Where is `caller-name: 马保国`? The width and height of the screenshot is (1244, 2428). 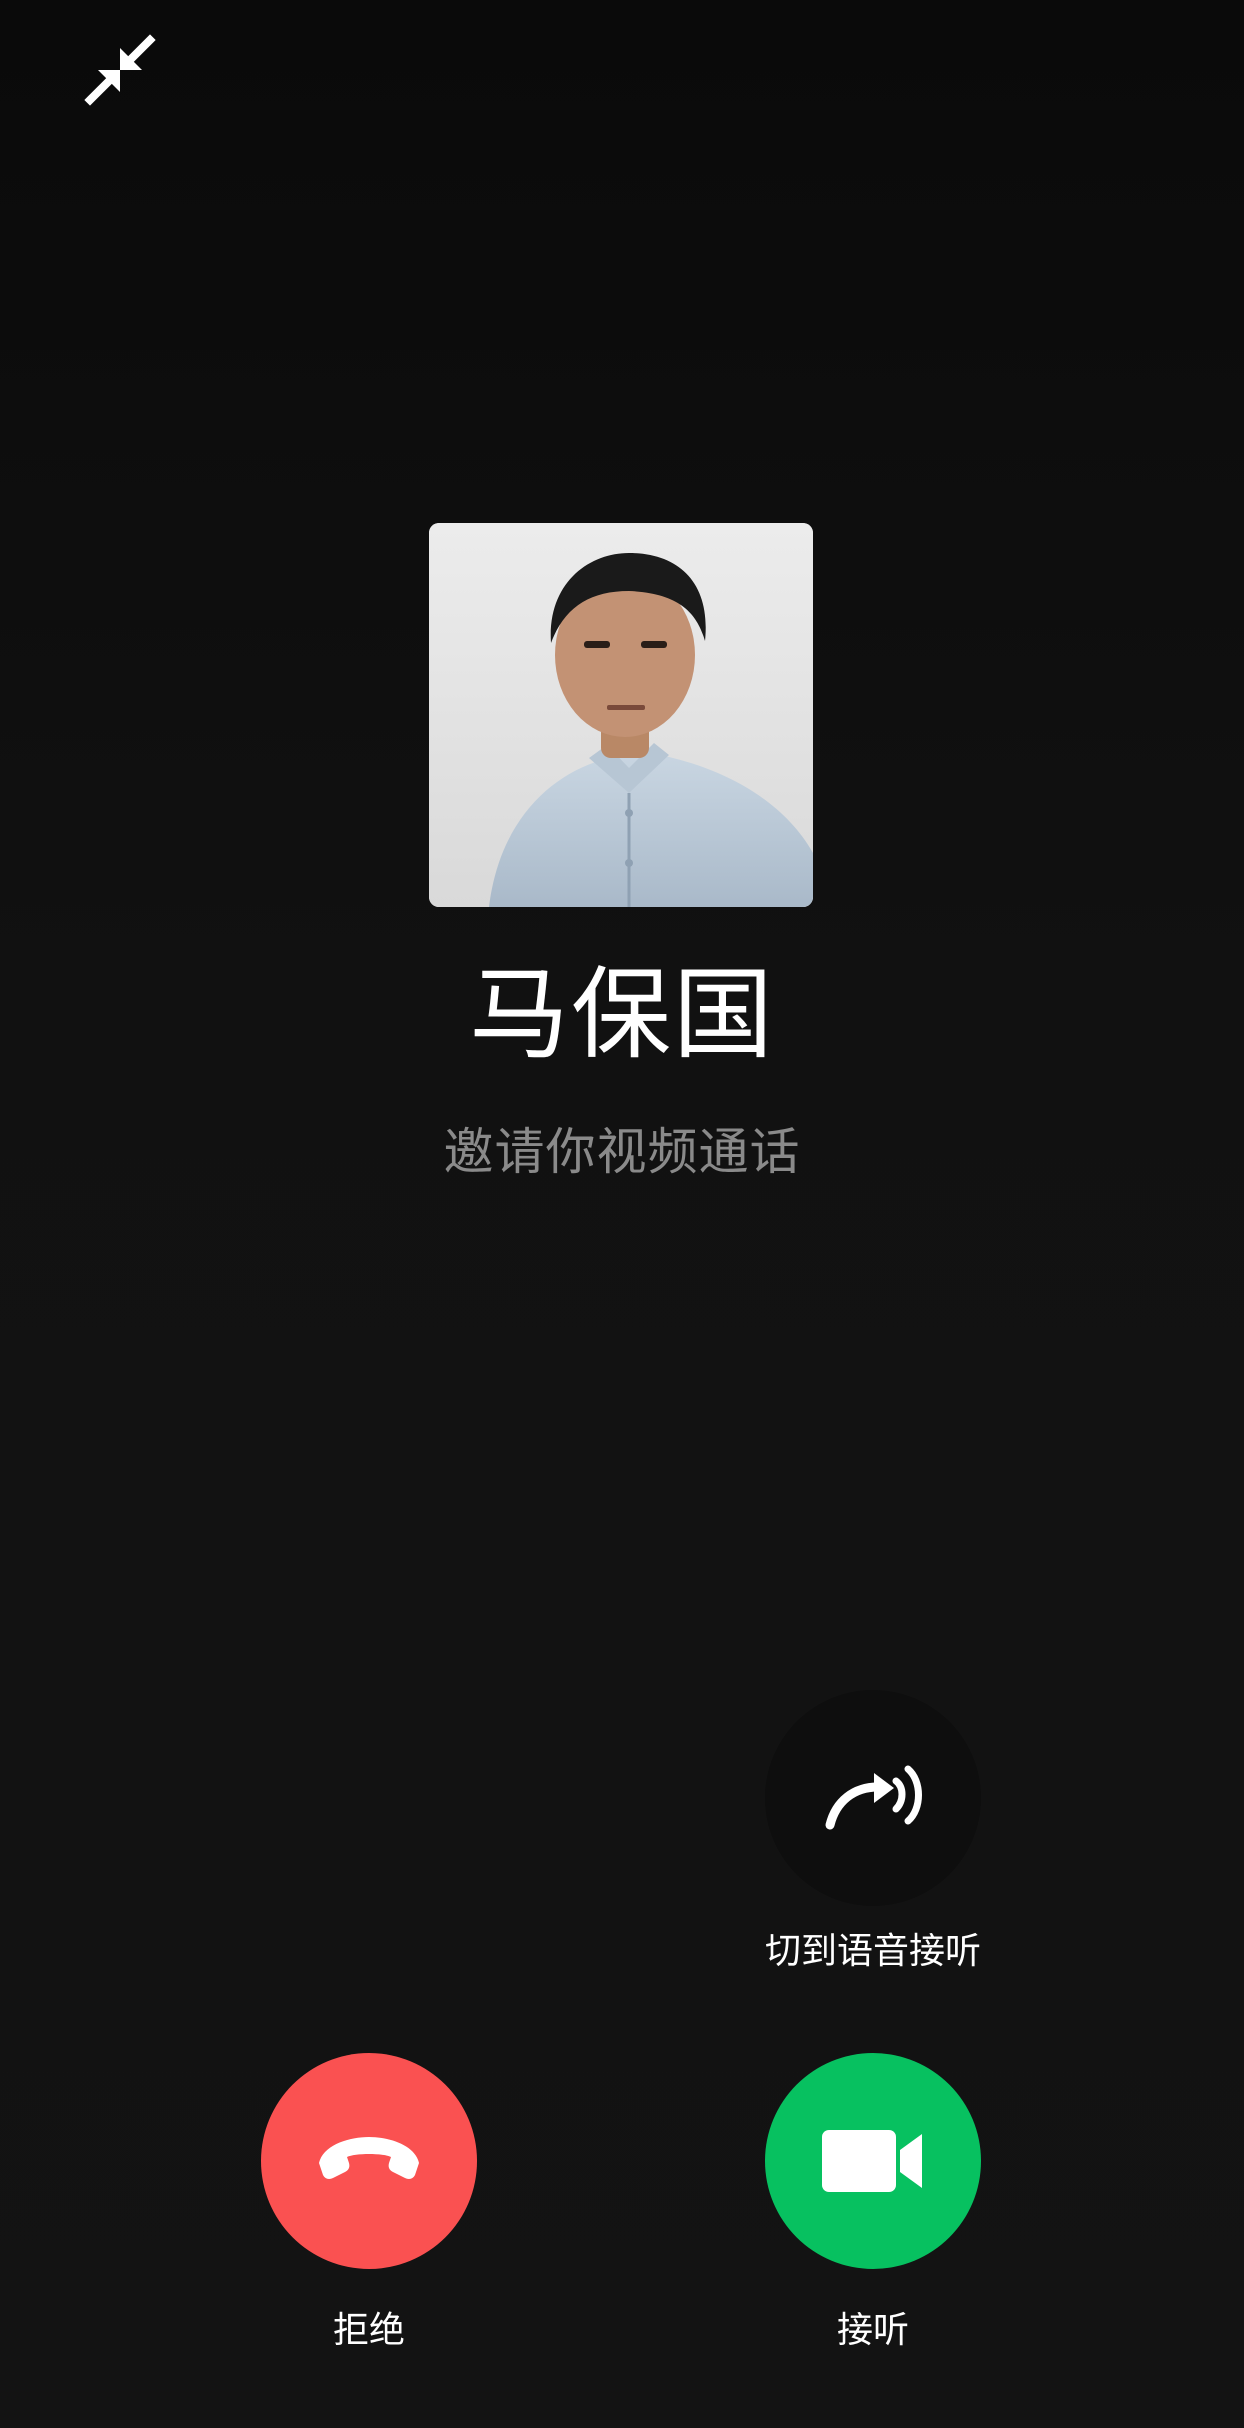 caller-name: 马保国 is located at coordinates (622, 1014).